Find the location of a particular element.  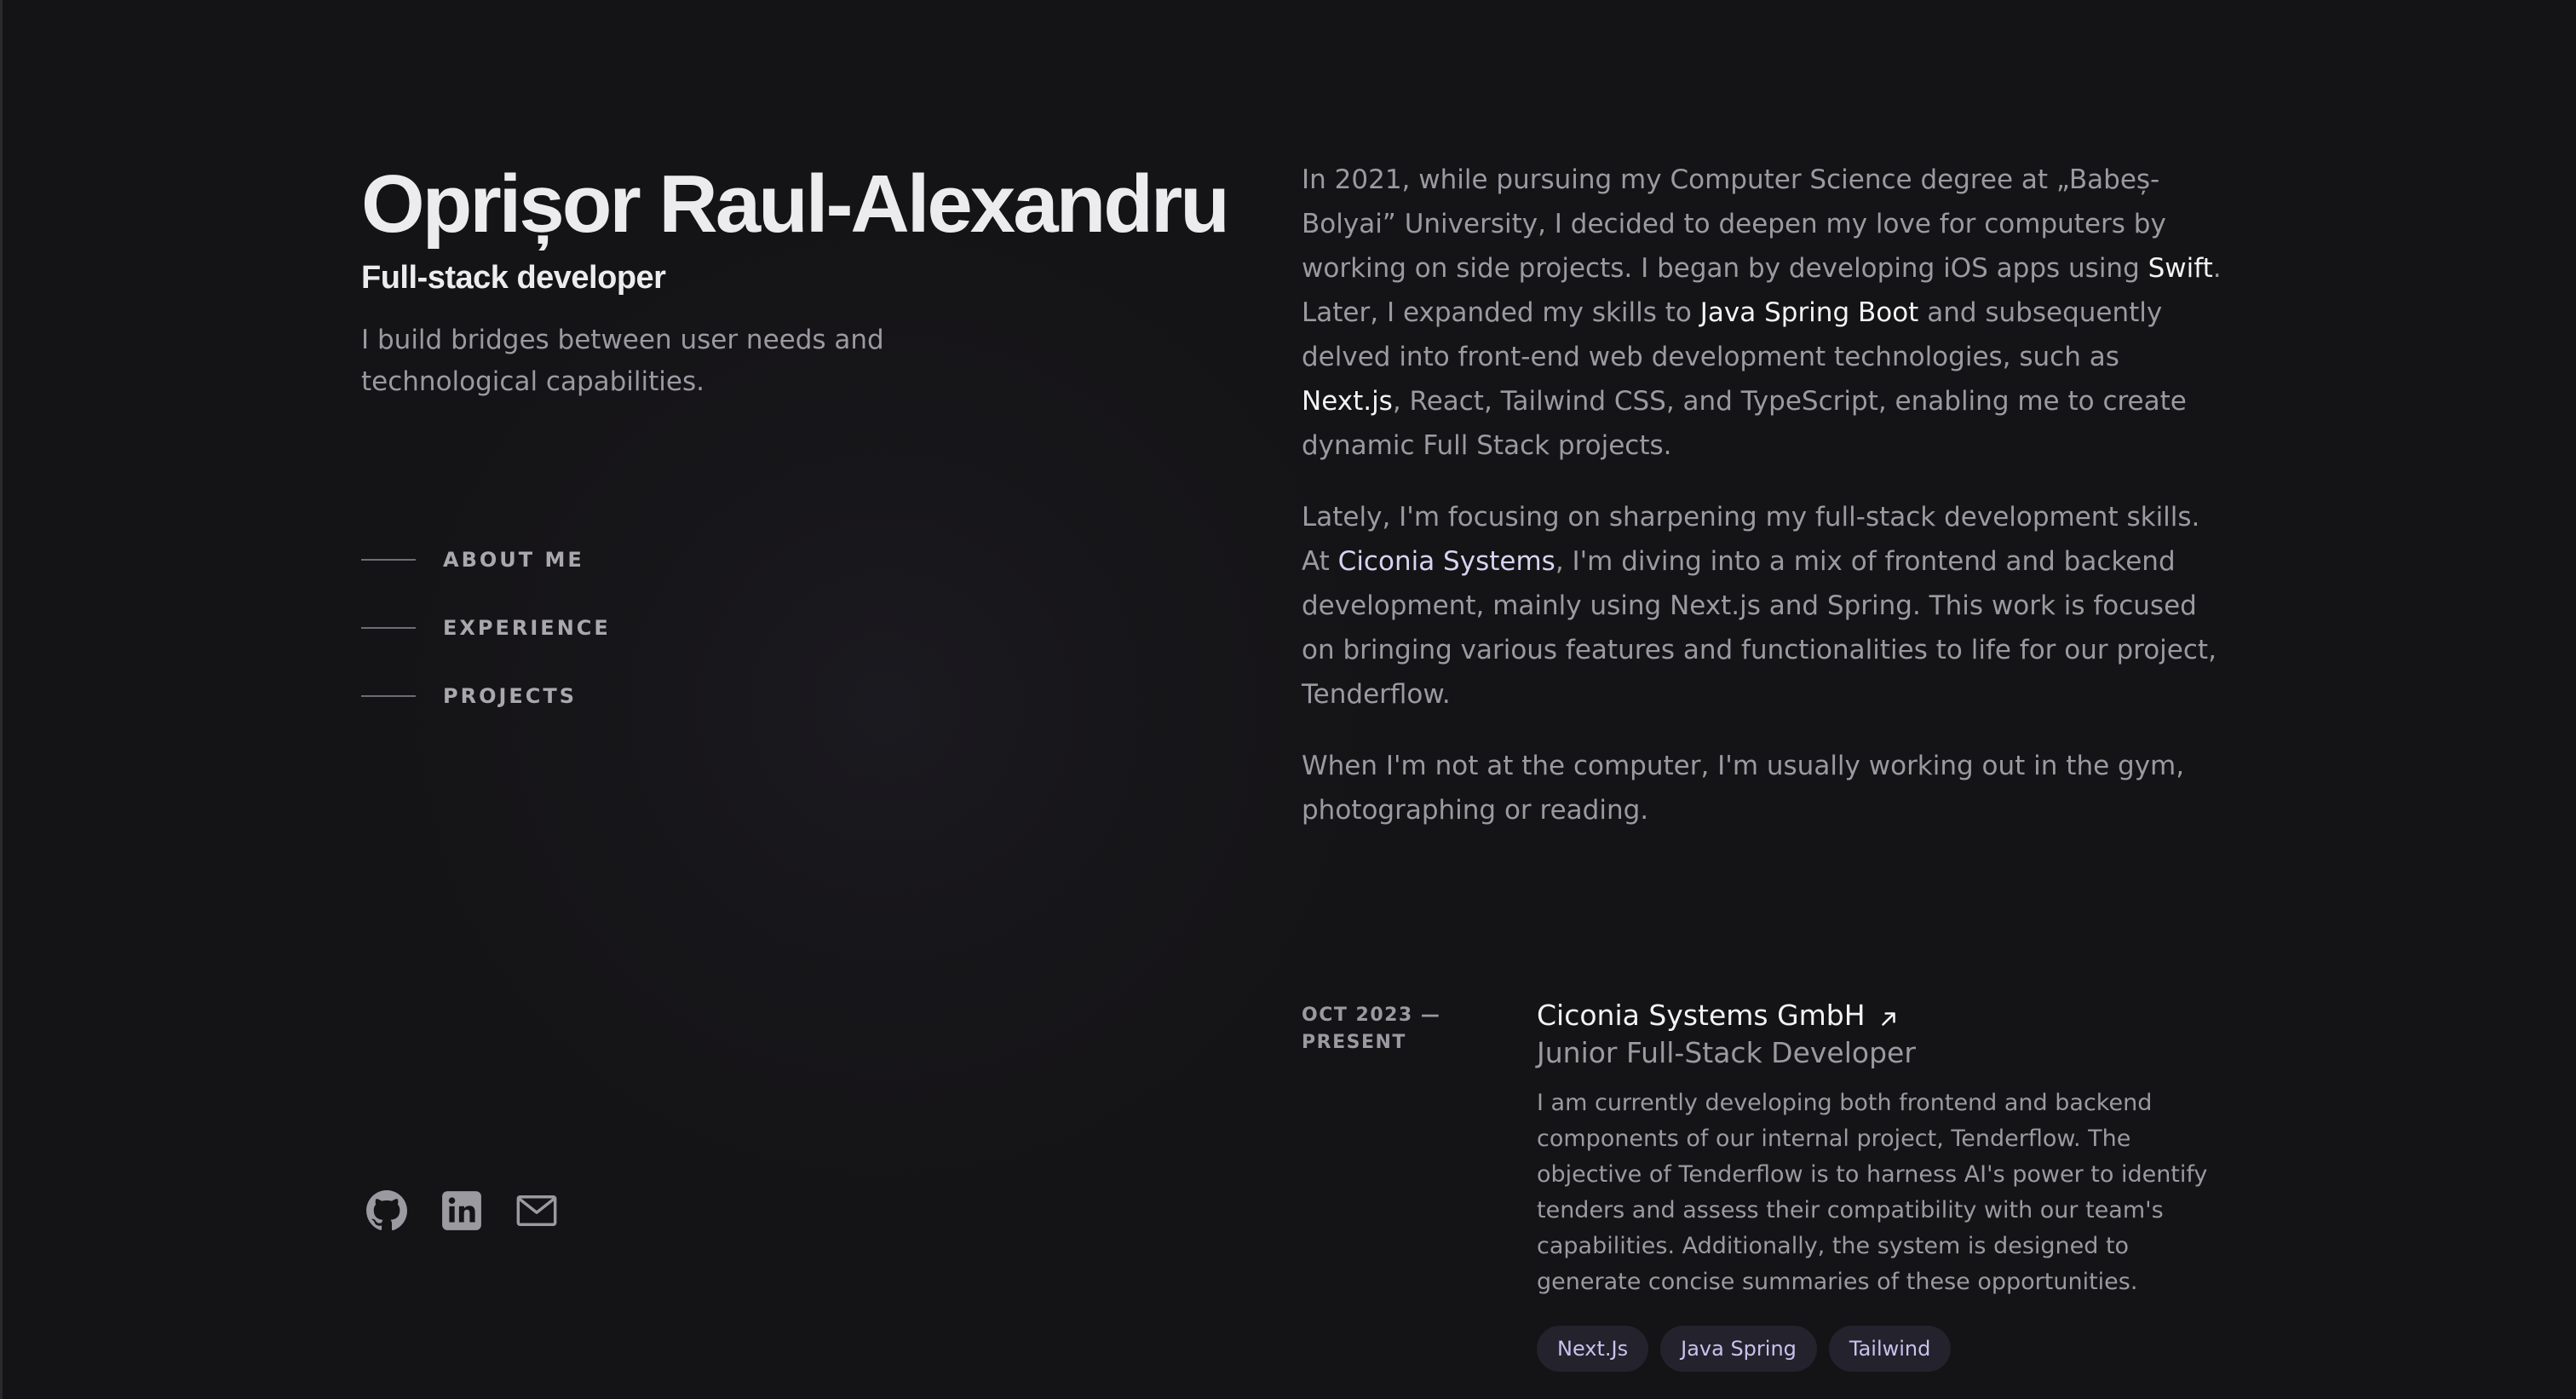

job-title: Full-stack developer is located at coordinates (513, 278).